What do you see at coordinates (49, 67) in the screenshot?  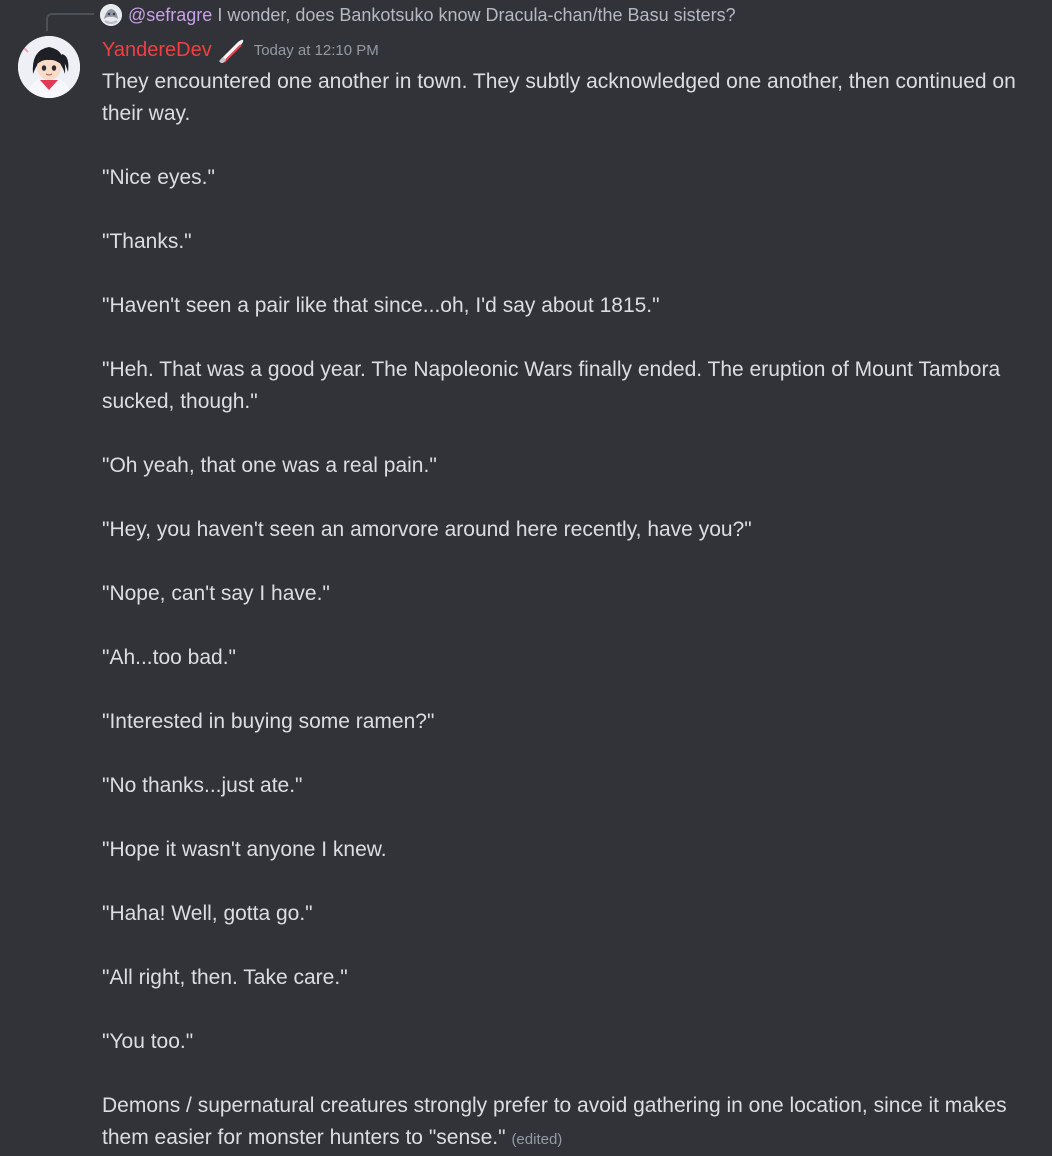 I see `user-avatar` at bounding box center [49, 67].